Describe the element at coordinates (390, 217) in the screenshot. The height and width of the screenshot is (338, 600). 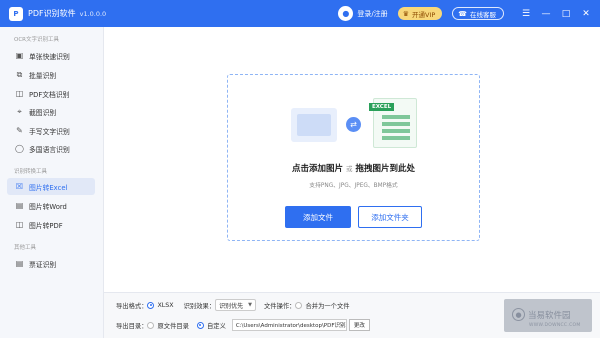
I see `add-folder-button: 添加文件夹` at that location.